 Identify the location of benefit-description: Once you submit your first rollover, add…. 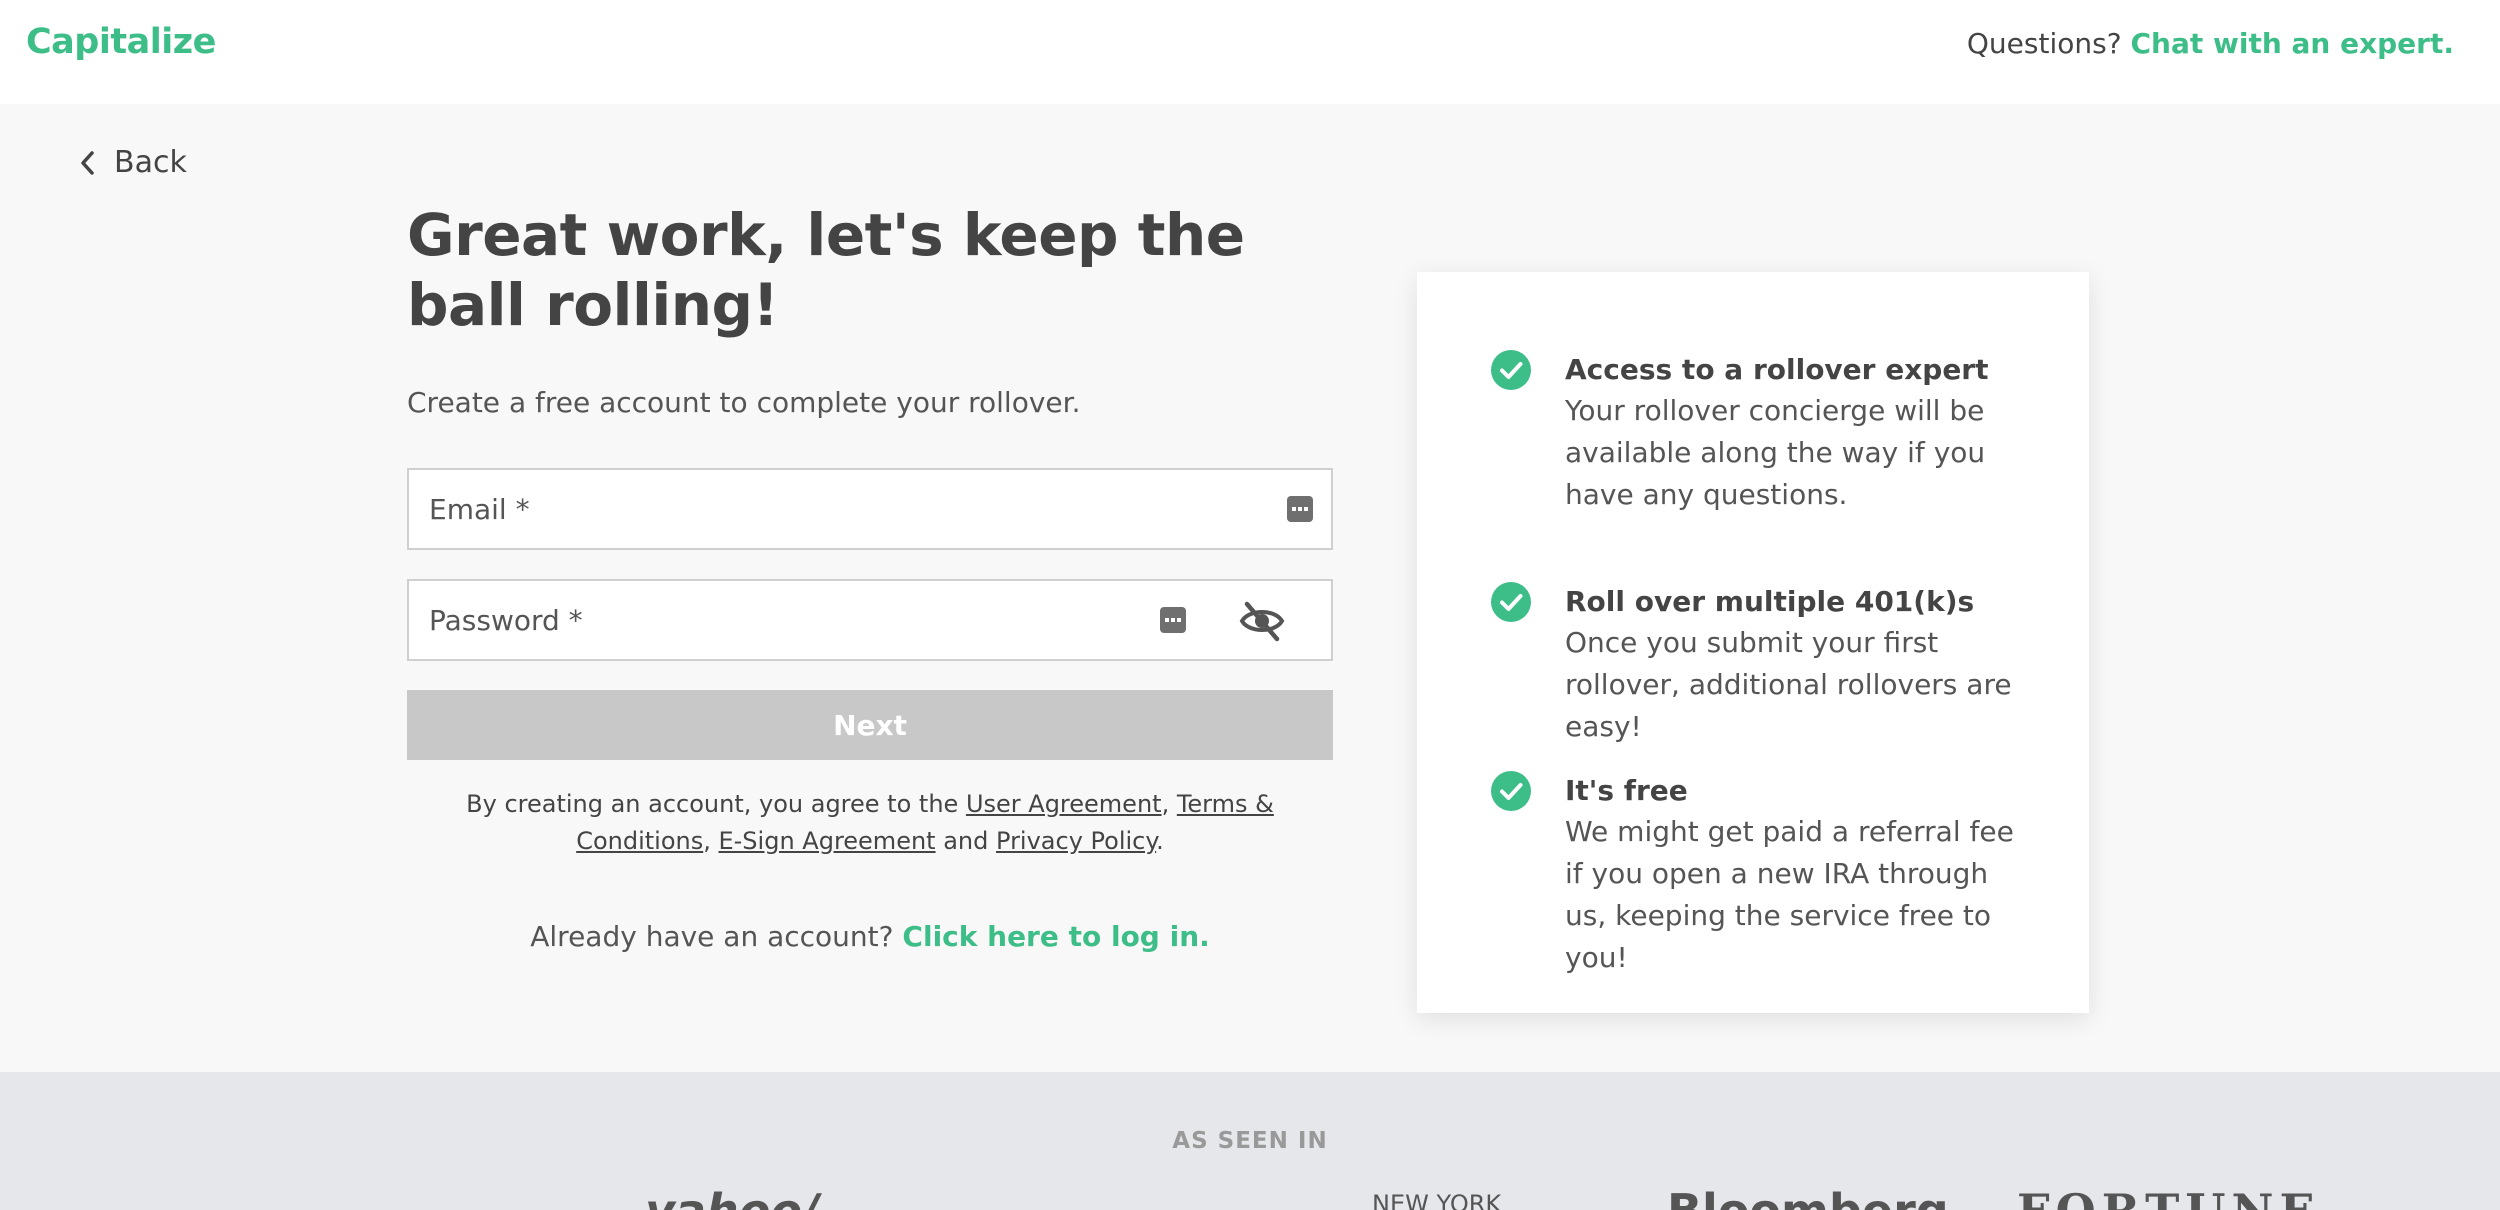
(1788, 684).